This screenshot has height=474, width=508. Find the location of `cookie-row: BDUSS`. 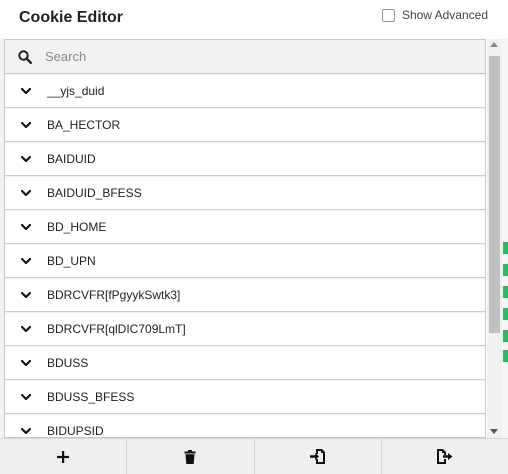

cookie-row: BDUSS is located at coordinates (245, 363).